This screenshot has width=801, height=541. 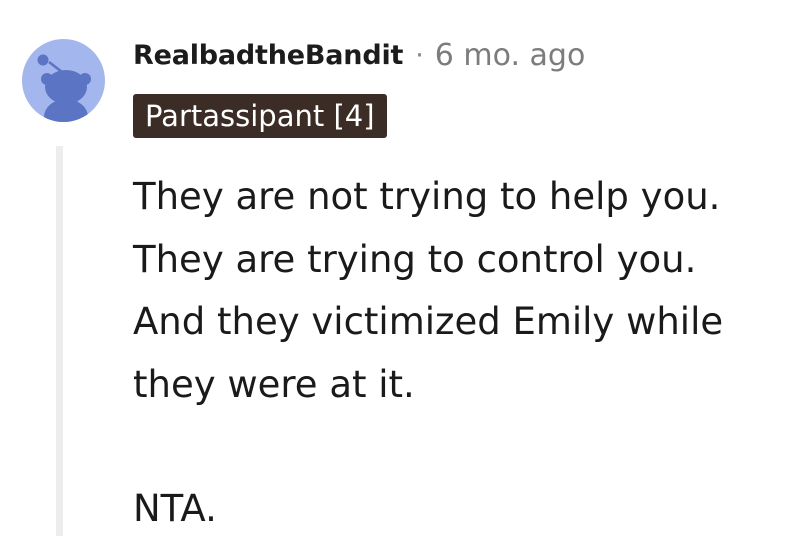 I want to click on comment-timestamp: 6 mo. ago, so click(x=510, y=55).